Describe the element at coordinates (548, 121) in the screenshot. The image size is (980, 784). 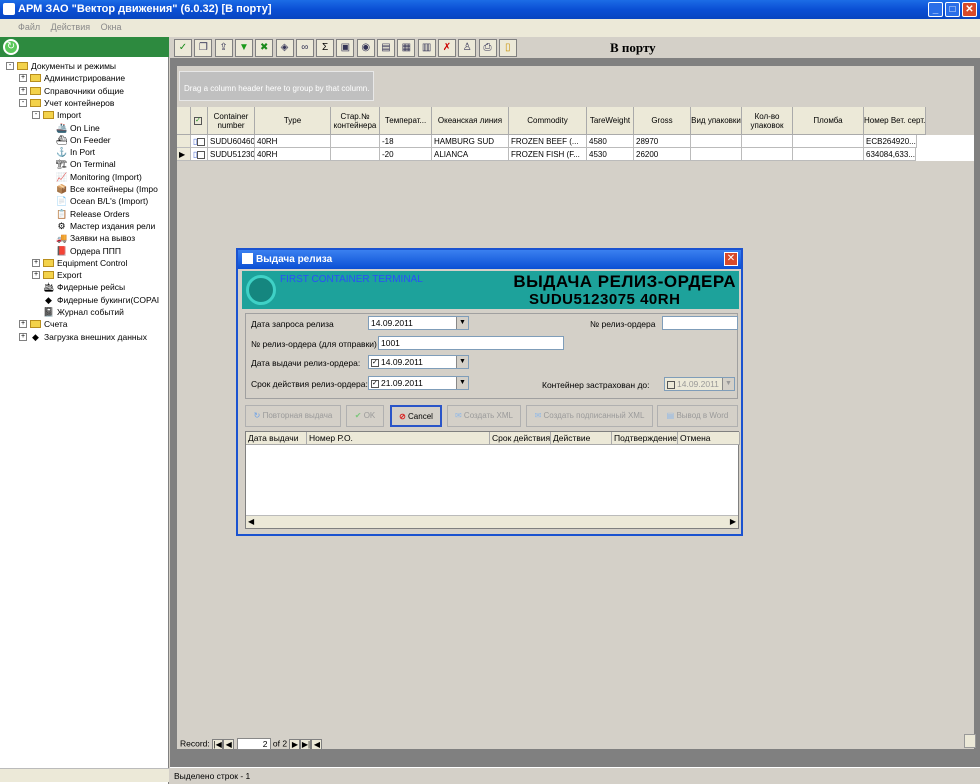
I see `column-header: Commodity` at that location.